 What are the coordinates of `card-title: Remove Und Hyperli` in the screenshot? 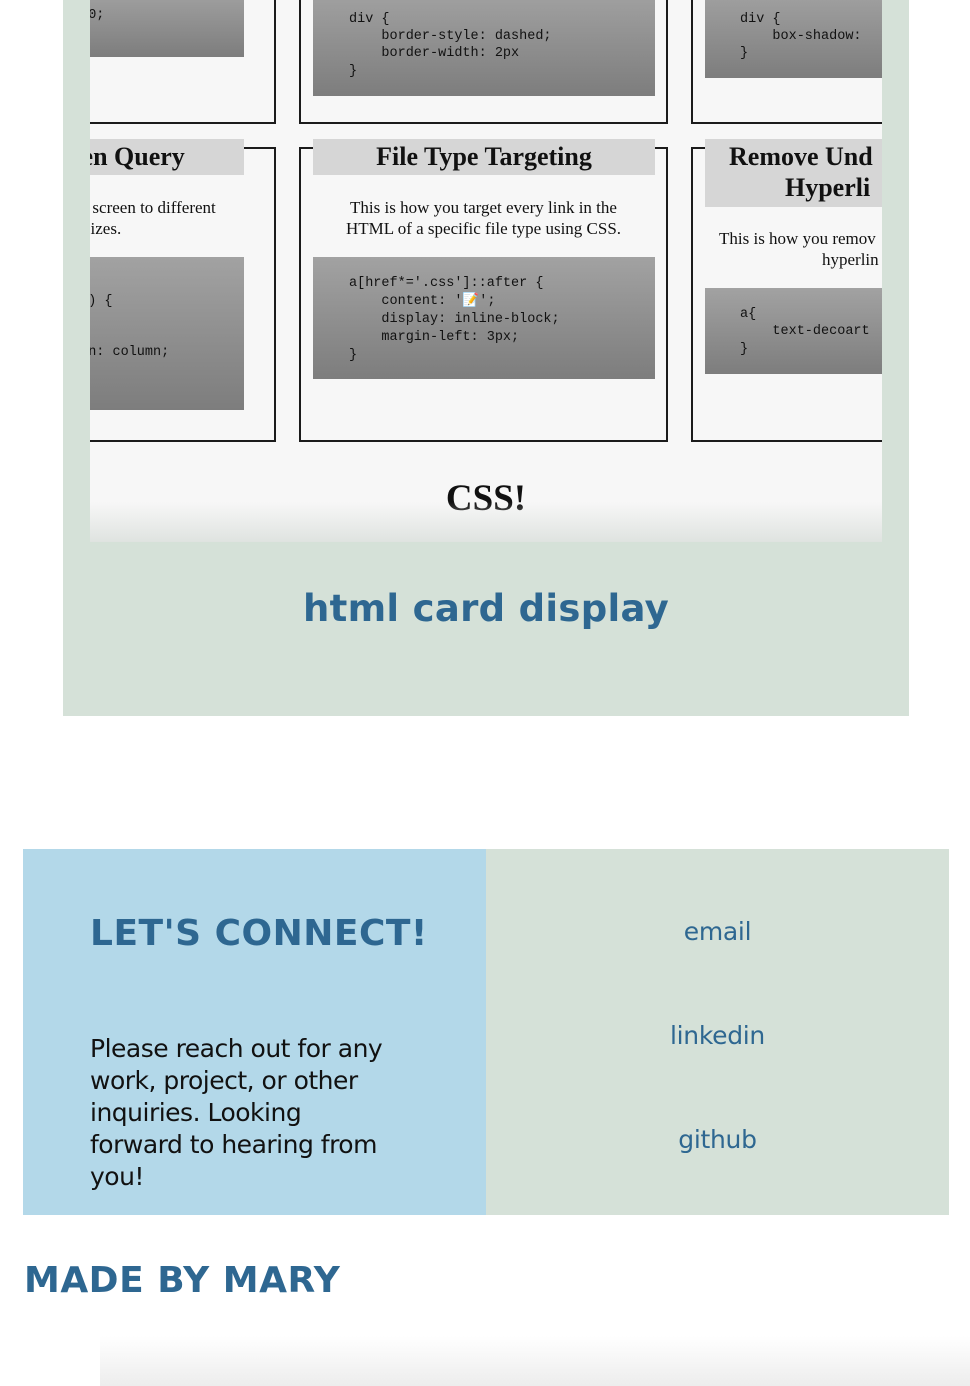 It's located at (793, 173).